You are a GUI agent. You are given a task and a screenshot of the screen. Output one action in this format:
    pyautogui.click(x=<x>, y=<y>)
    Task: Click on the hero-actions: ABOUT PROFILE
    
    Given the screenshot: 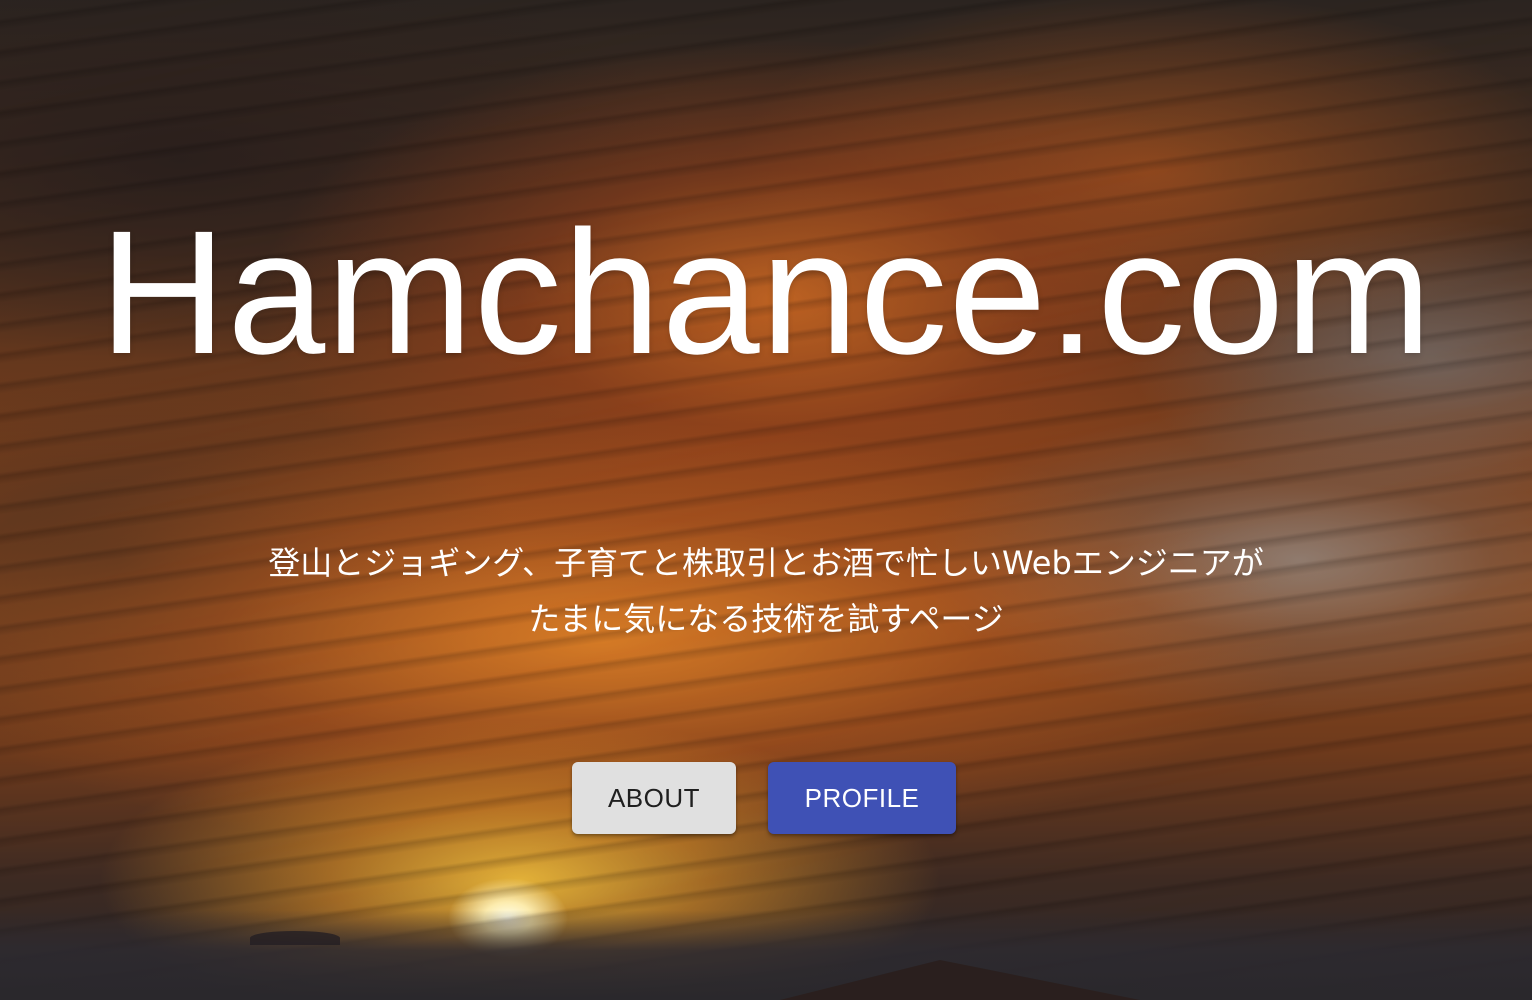 What is the action you would take?
    pyautogui.click(x=764, y=798)
    